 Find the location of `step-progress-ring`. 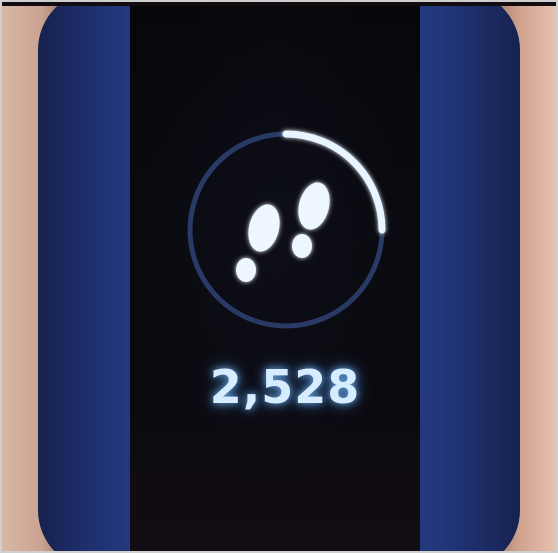

step-progress-ring is located at coordinates (286, 229).